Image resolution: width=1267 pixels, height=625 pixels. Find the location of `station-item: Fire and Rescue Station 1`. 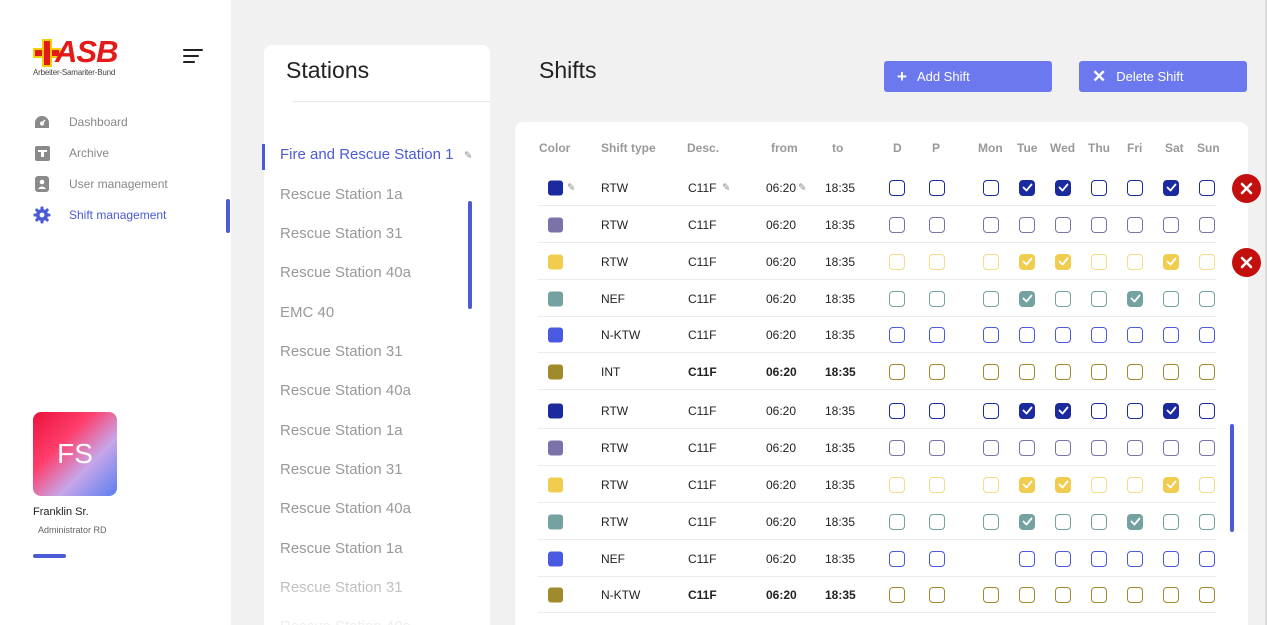

station-item: Fire and Rescue Station 1 is located at coordinates (366, 154).